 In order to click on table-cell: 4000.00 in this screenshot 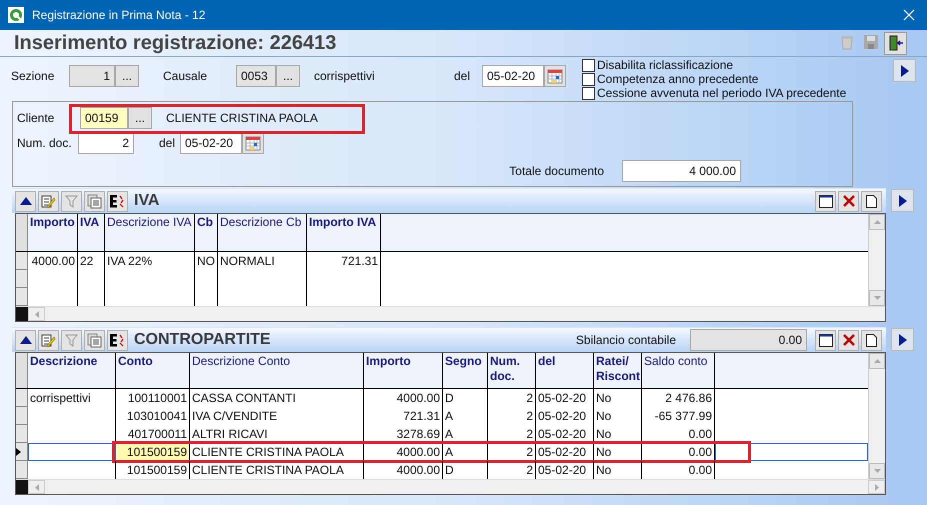, I will do `click(403, 398)`.